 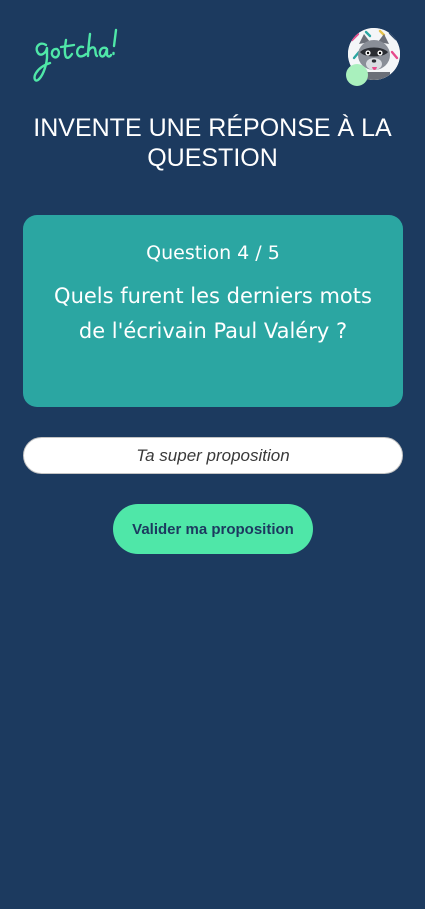 I want to click on page-title: INVENTE UNE RÉPONSE À LA QUESTION, so click(x=212, y=143).